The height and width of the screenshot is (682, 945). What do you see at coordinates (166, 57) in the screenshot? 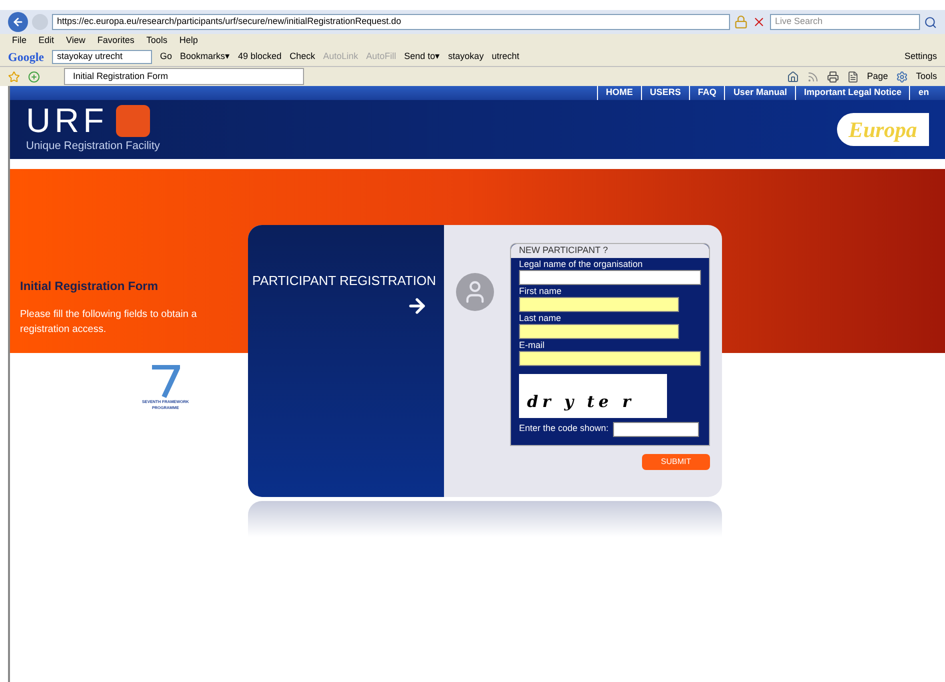
I see `toolbar-button: Go` at bounding box center [166, 57].